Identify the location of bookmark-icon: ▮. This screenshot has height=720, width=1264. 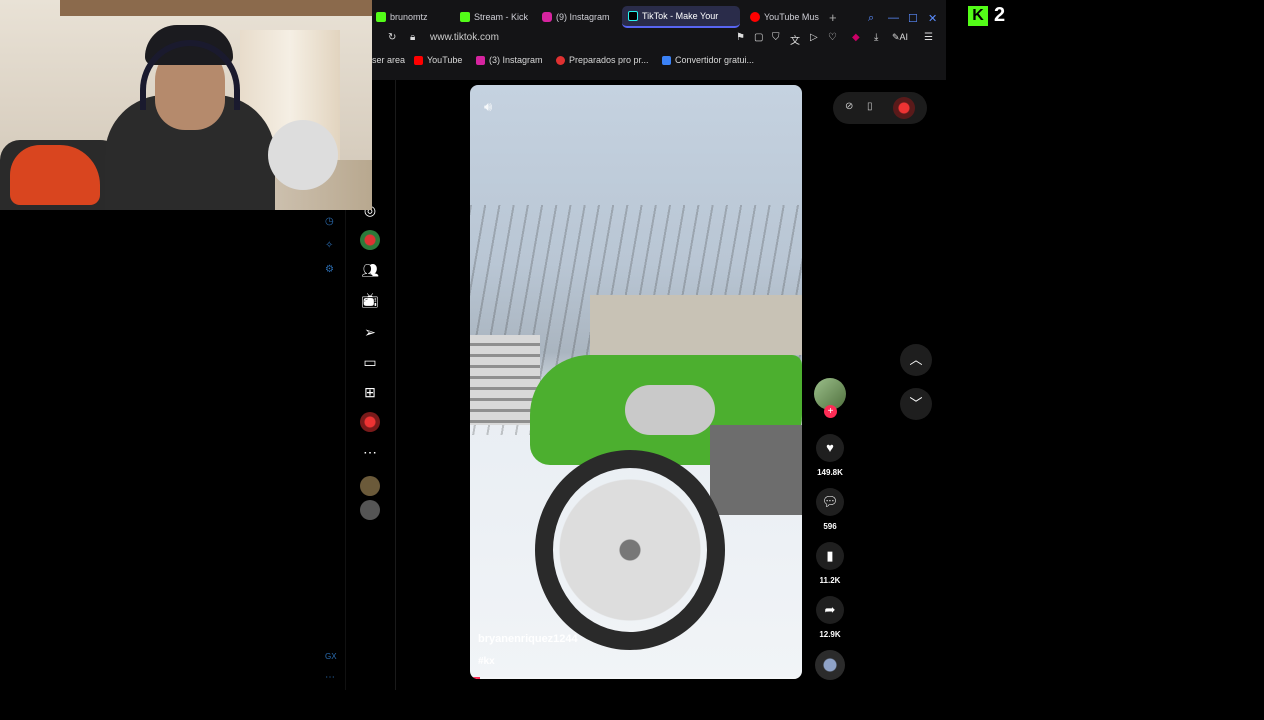
(830, 556).